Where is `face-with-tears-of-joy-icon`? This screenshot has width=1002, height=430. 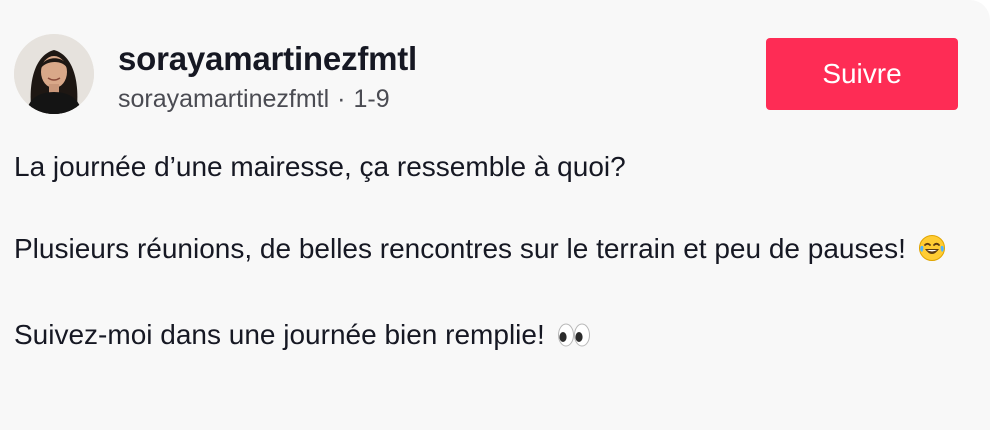 face-with-tears-of-joy-icon is located at coordinates (932, 252).